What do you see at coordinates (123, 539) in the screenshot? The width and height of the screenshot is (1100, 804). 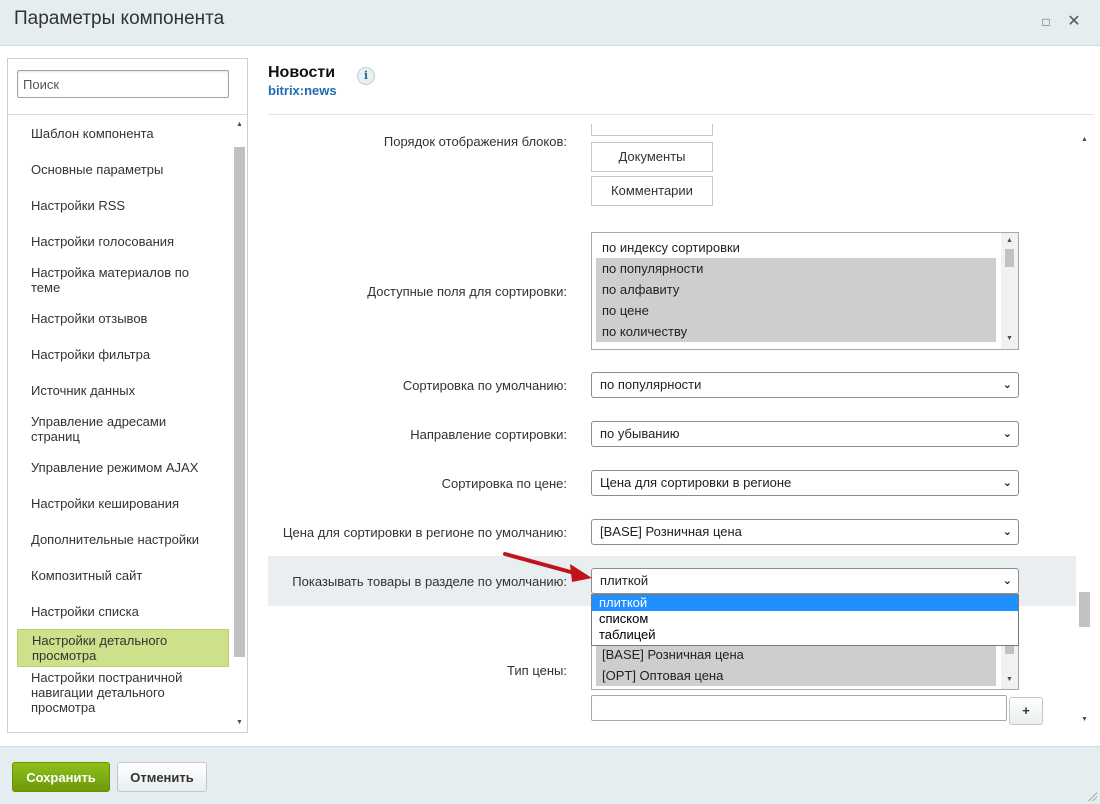 I see `sidebar-item-additional: Дополнительные настройки` at bounding box center [123, 539].